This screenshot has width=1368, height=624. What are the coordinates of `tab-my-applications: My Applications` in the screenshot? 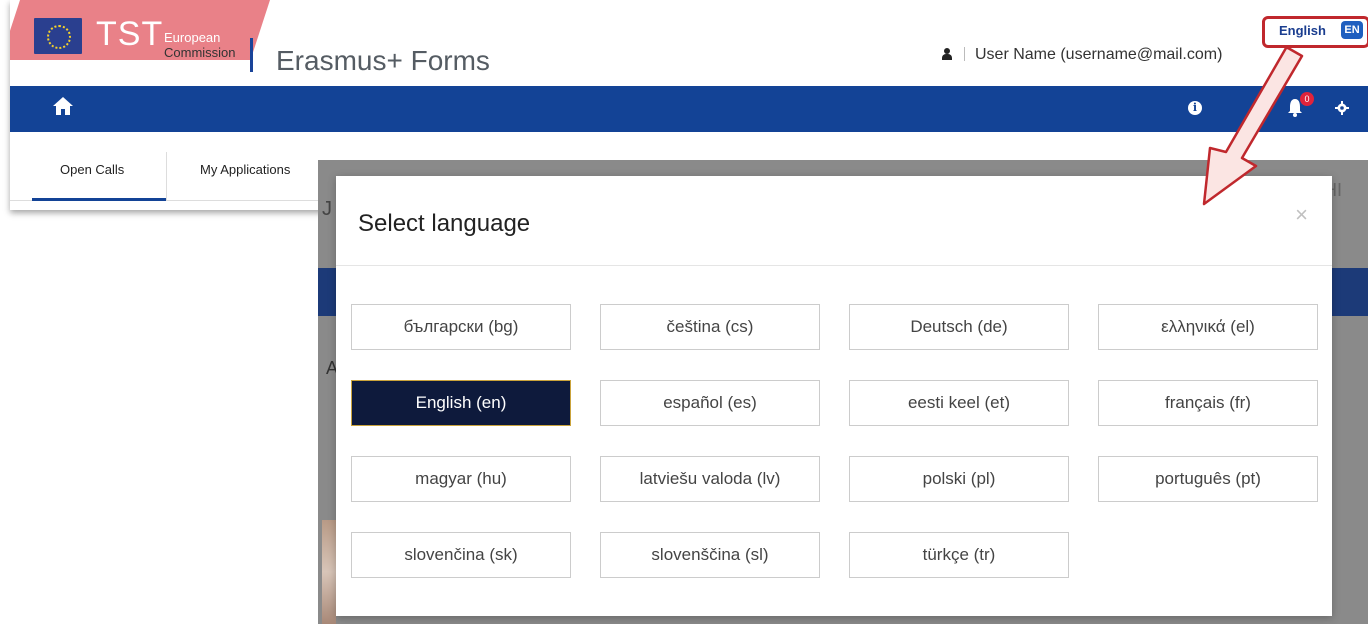 It's located at (245, 169).